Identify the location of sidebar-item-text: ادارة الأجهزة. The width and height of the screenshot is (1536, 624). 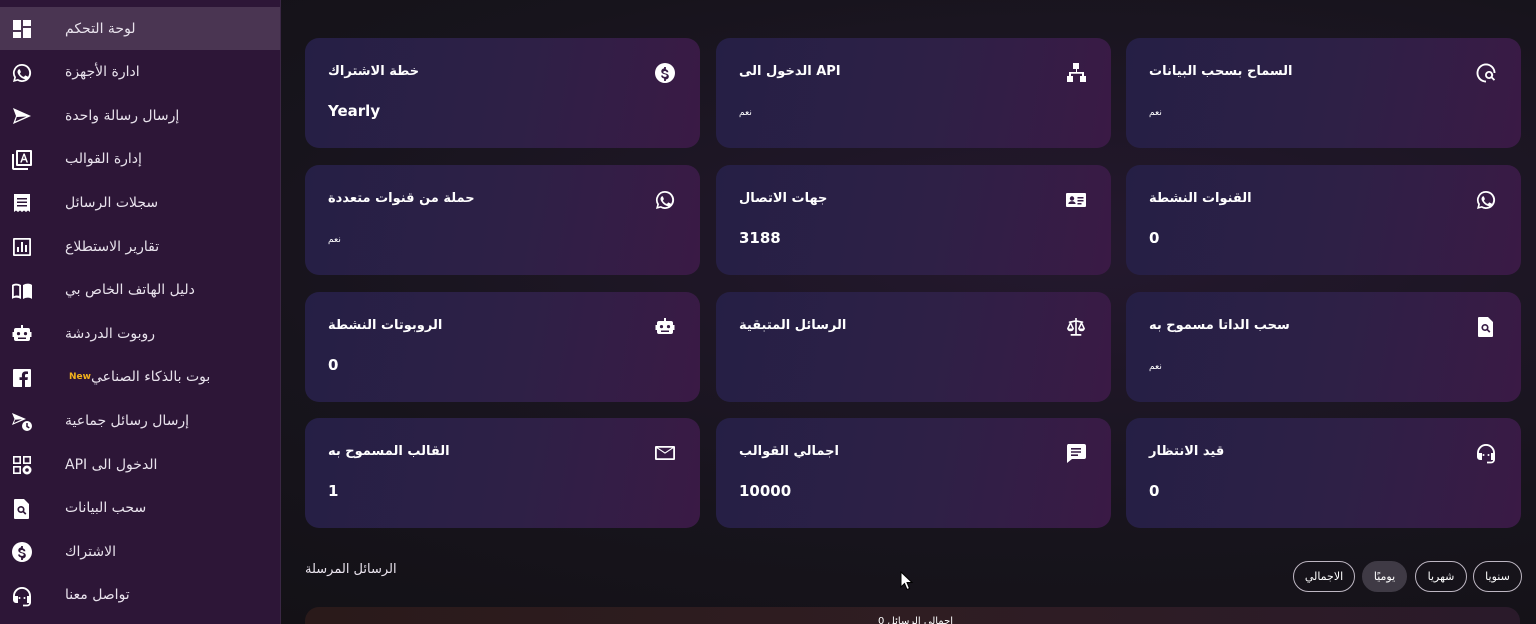
(102, 72).